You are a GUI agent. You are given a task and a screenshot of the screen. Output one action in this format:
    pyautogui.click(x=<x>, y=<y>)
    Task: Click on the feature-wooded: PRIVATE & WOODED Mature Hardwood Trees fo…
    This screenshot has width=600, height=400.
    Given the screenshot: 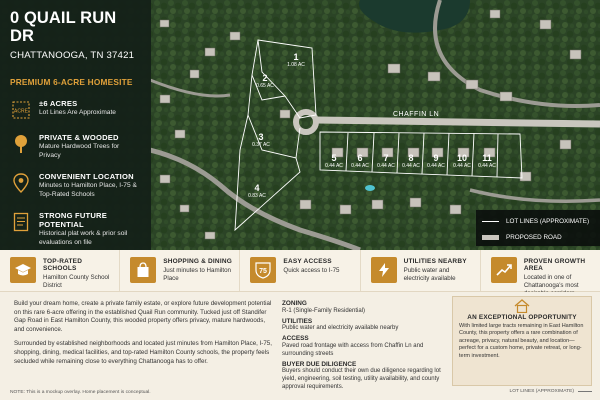 What is the action you would take?
    pyautogui.click(x=75, y=146)
    